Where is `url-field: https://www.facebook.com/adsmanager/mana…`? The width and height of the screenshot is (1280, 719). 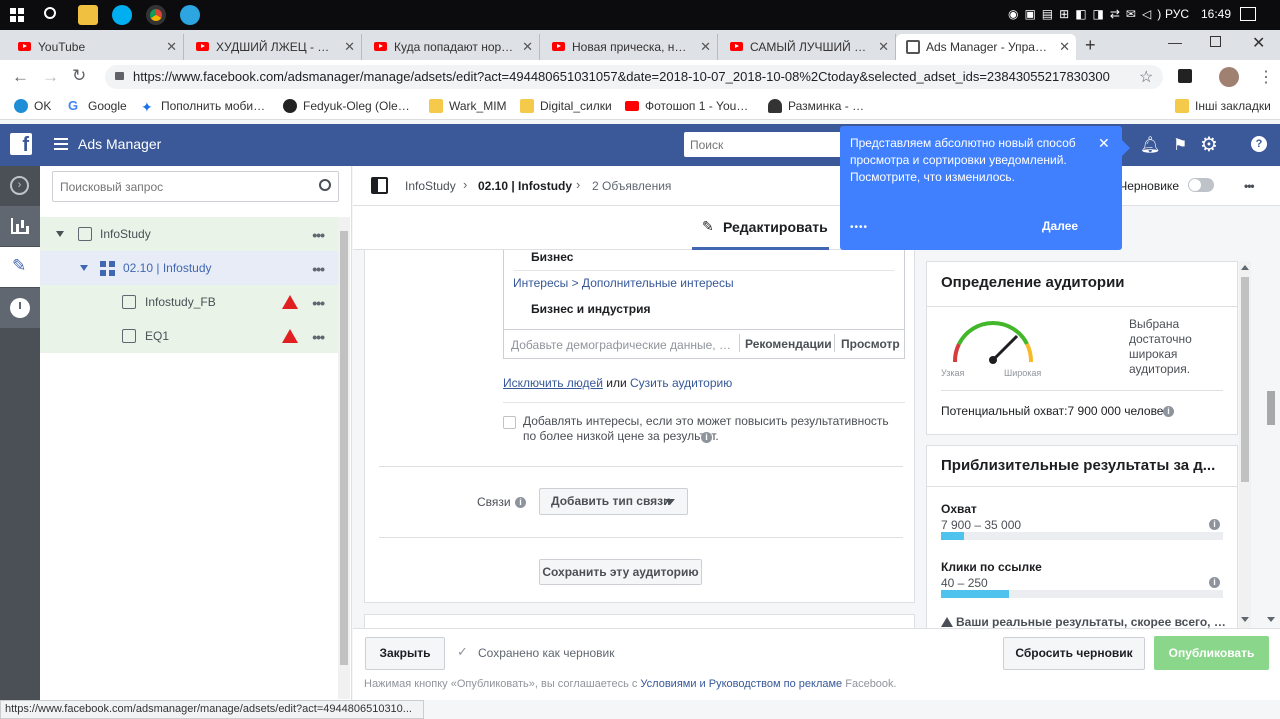
url-field: https://www.facebook.com/adsmanager/mana… is located at coordinates (634, 77).